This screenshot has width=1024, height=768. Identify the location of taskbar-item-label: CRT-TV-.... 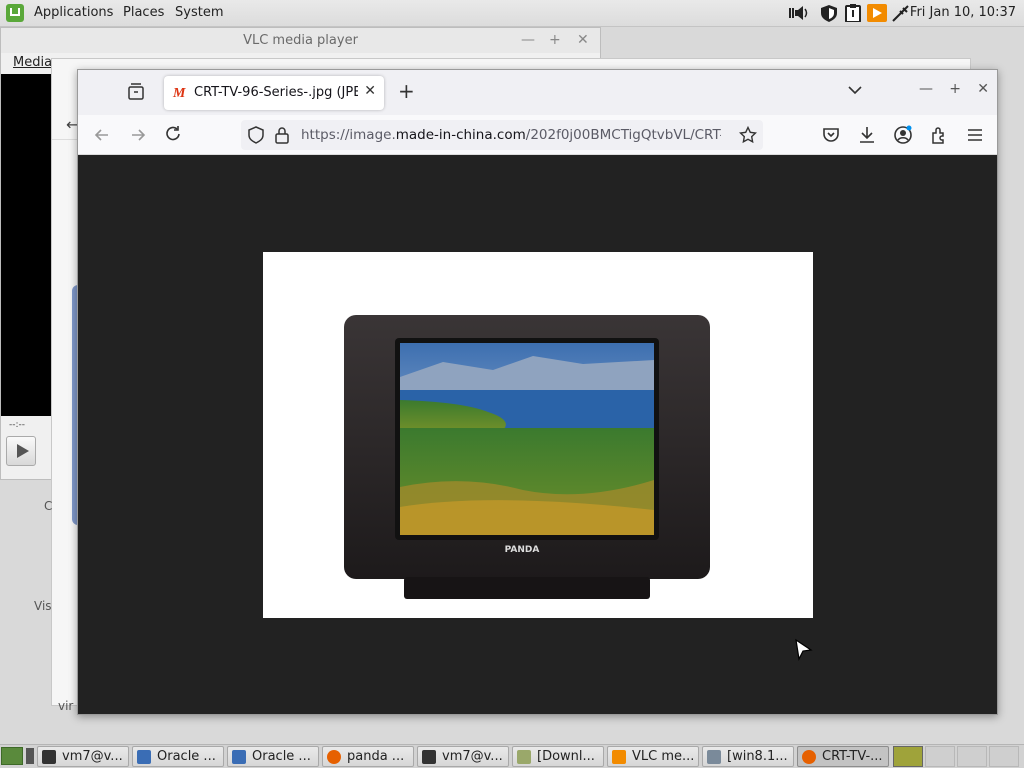
(852, 756).